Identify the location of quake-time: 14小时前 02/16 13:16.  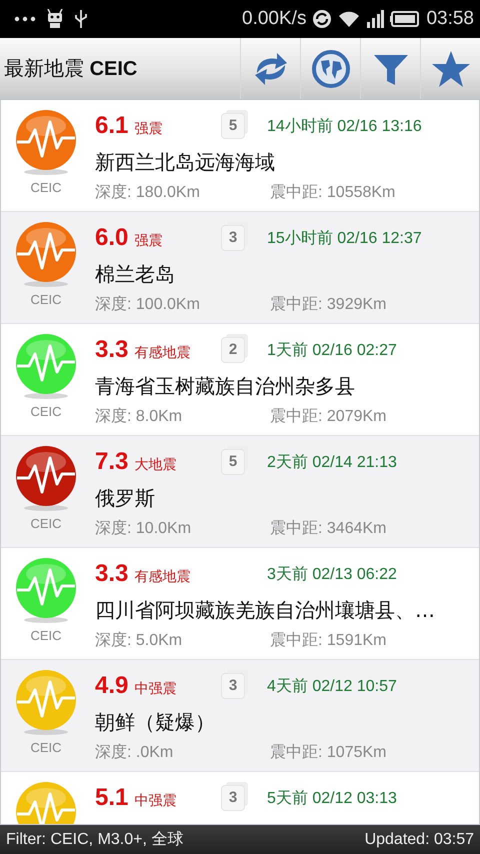
(344, 126).